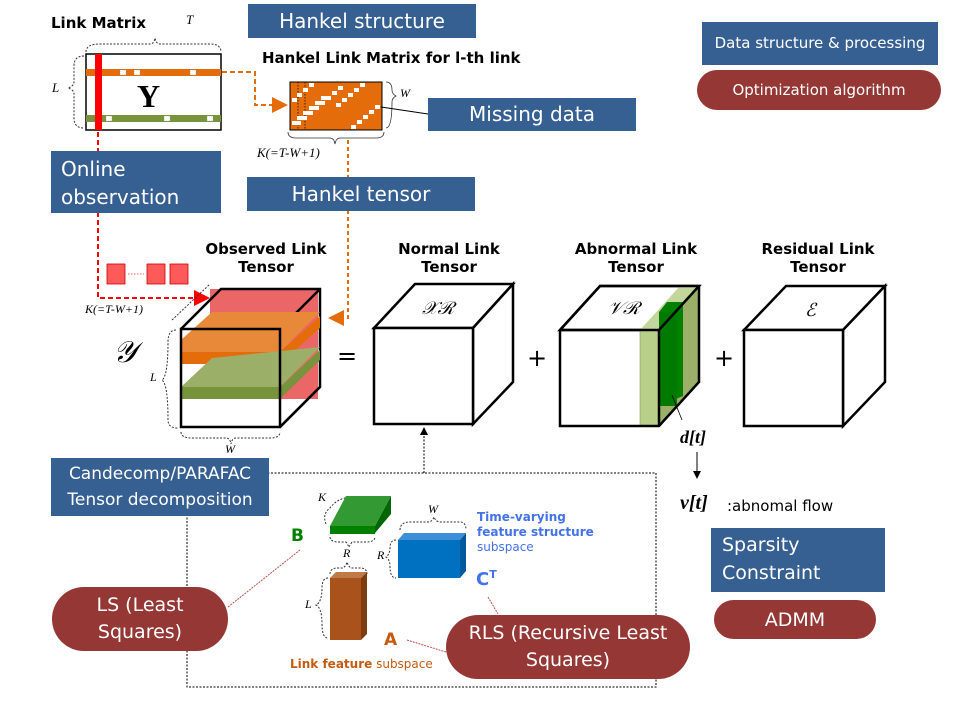 This screenshot has width=960, height=720. What do you see at coordinates (297, 536) in the screenshot?
I see `factor-b-letter: B` at bounding box center [297, 536].